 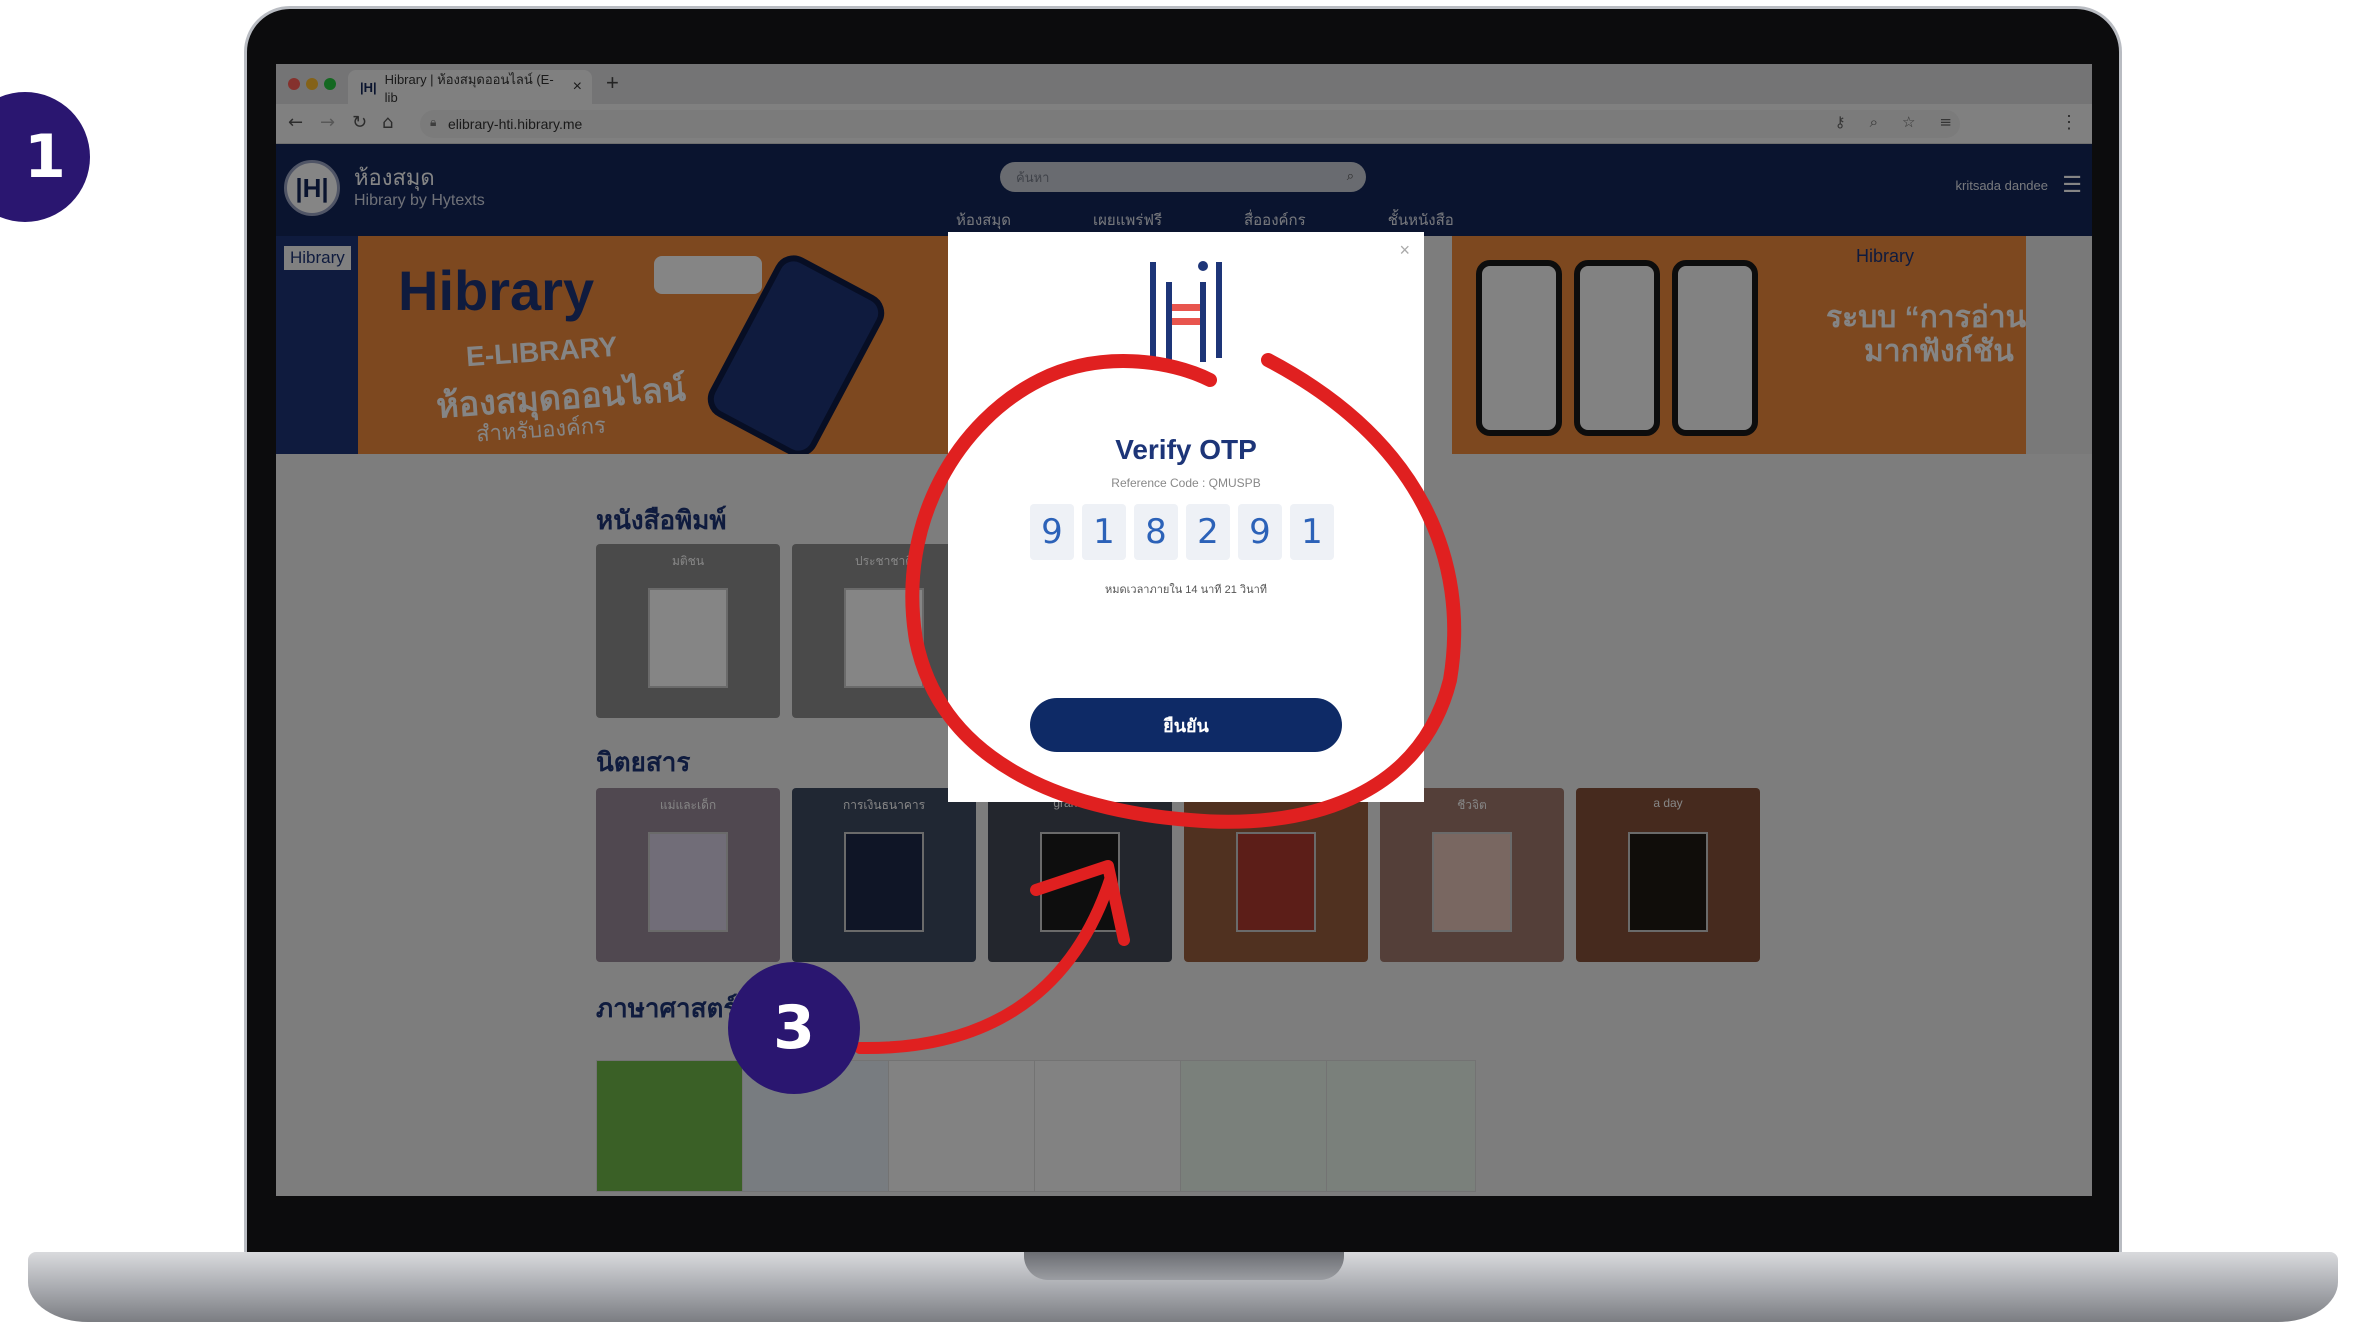 What do you see at coordinates (1182, 532) in the screenshot?
I see `otp-input-group: 9 1 8 2 9 1` at bounding box center [1182, 532].